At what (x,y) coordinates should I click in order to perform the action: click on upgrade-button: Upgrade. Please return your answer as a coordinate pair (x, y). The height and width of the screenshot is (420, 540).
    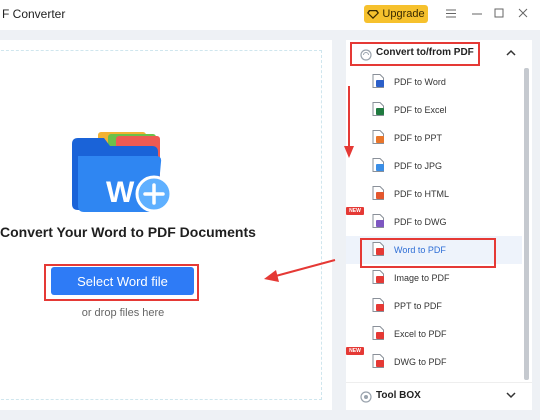
    Looking at the image, I should click on (396, 14).